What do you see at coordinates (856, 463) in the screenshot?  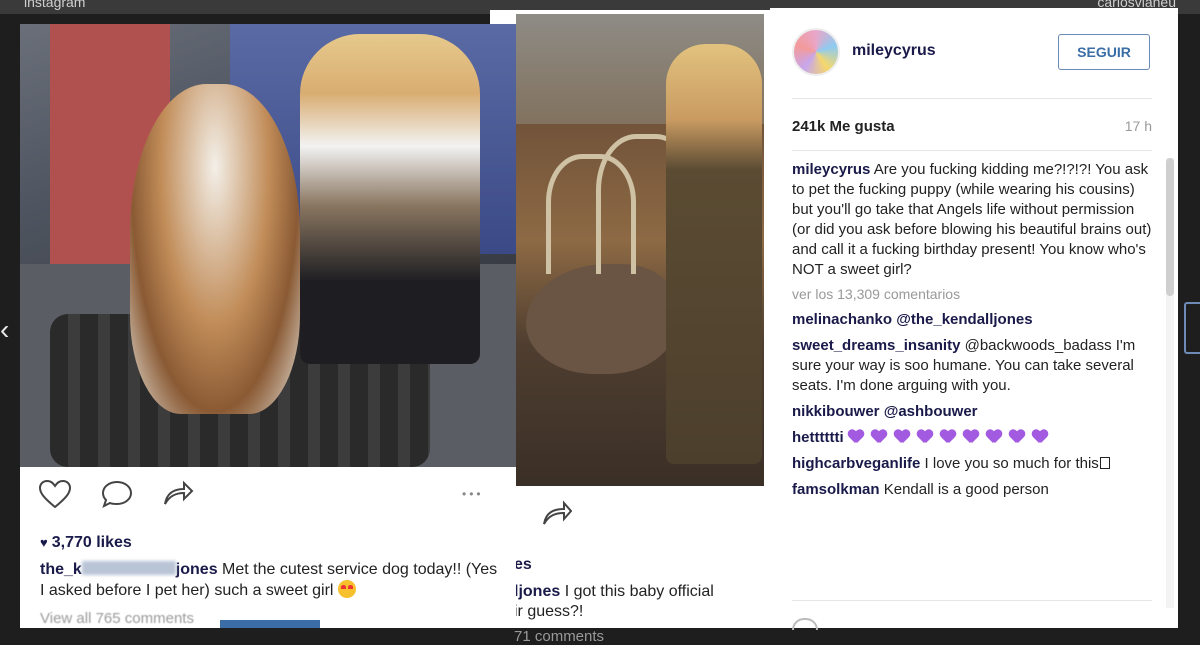 I see `comment-username: highcarbveganlife` at bounding box center [856, 463].